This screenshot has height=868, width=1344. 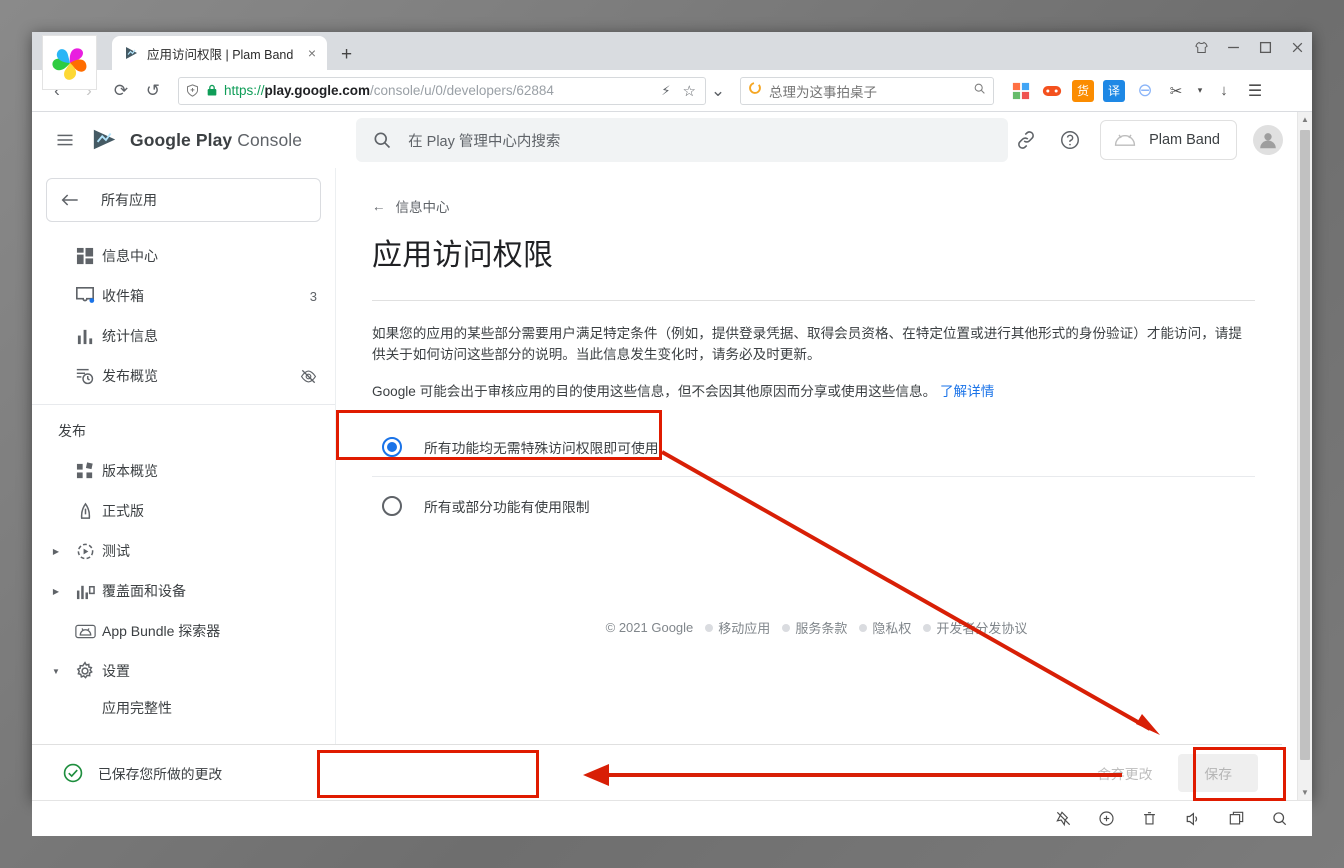 What do you see at coordinates (1114, 90) in the screenshot?
I see `translate-extension-icon: 译` at bounding box center [1114, 90].